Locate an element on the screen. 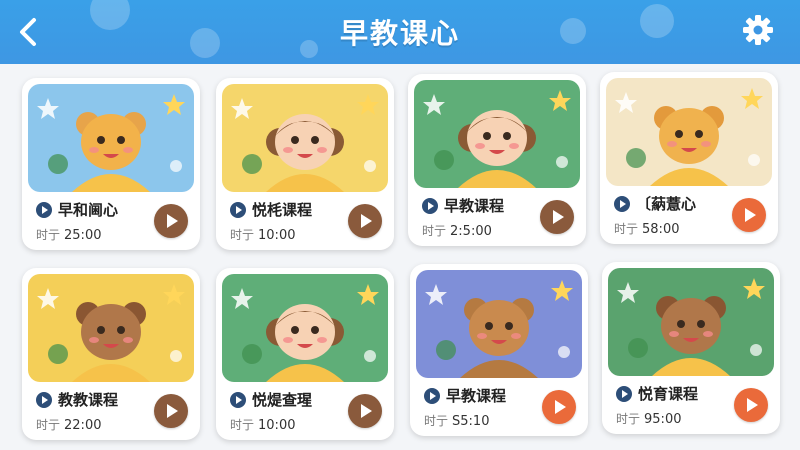  duration-value: 25:00 is located at coordinates (83, 235).